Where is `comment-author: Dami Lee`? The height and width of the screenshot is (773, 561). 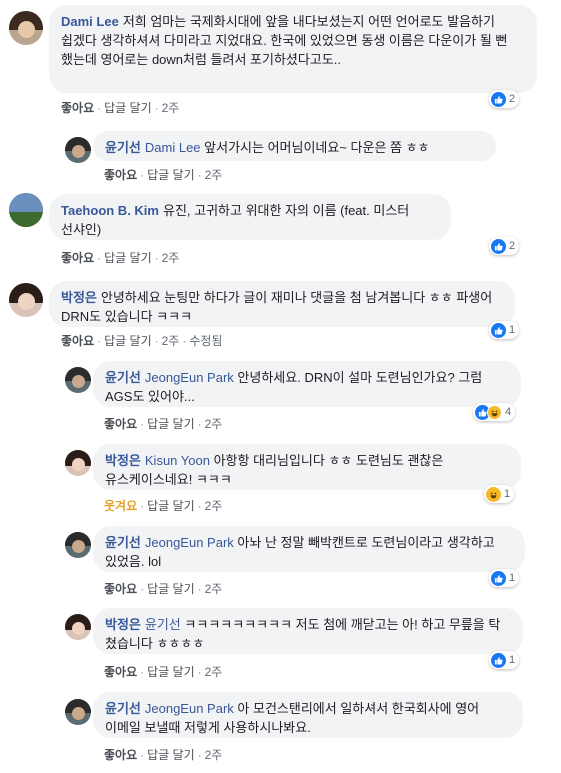 comment-author: Dami Lee is located at coordinates (90, 21).